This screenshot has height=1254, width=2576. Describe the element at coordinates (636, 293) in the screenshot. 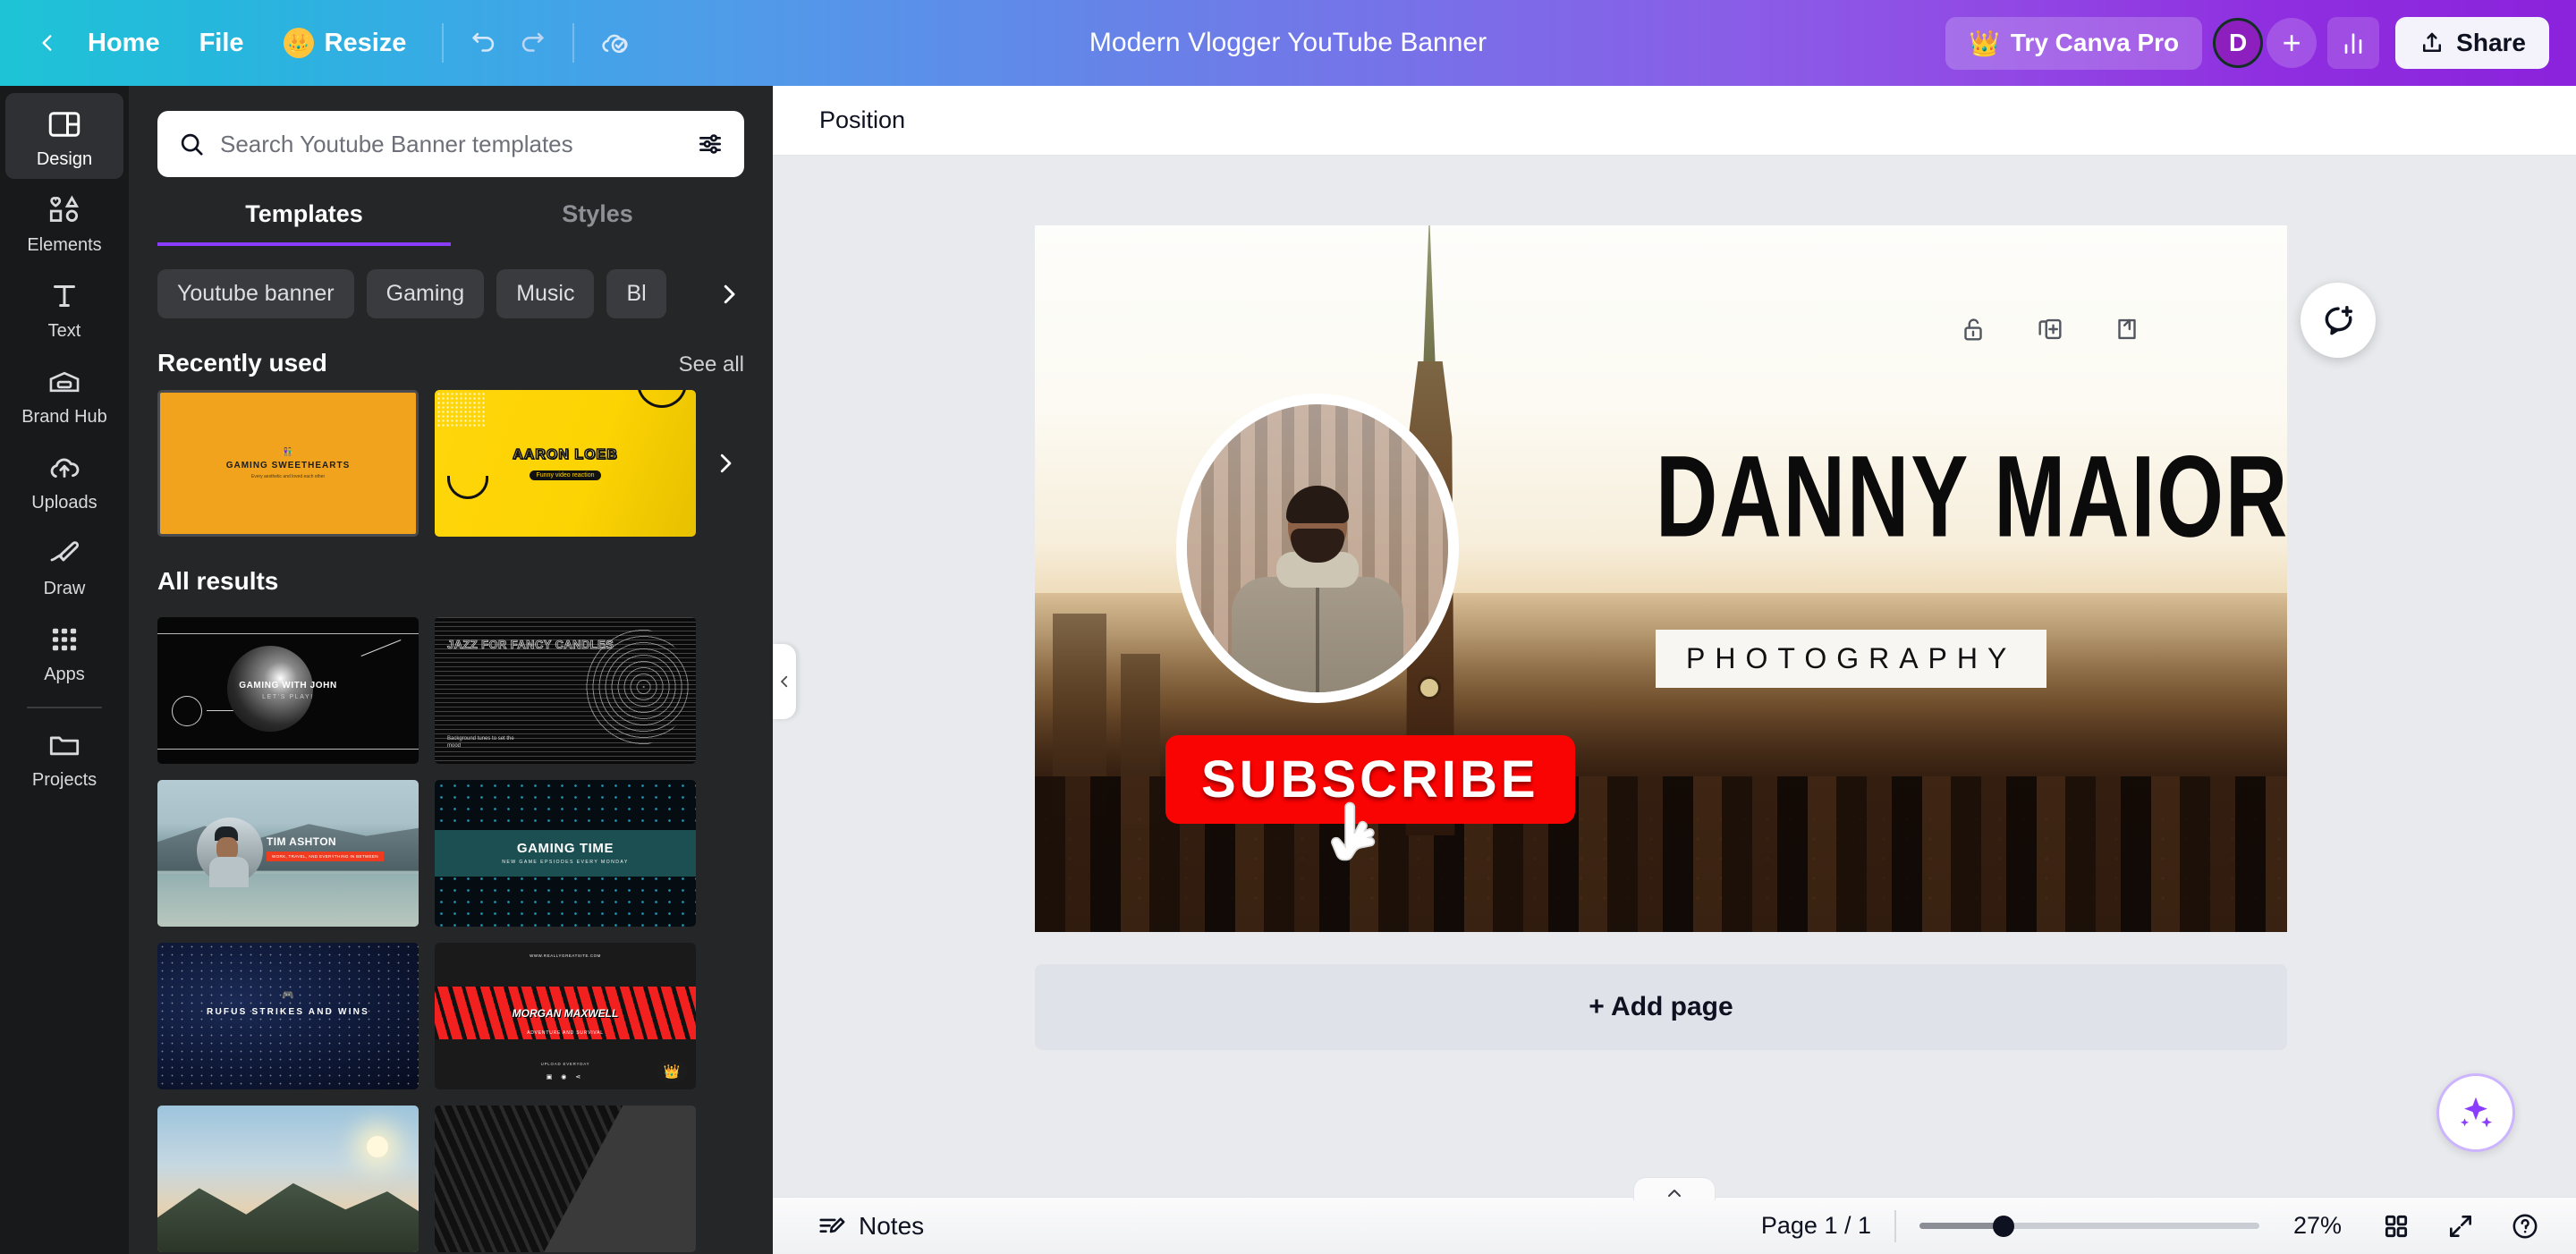

I see `chip-bl: Bl` at that location.